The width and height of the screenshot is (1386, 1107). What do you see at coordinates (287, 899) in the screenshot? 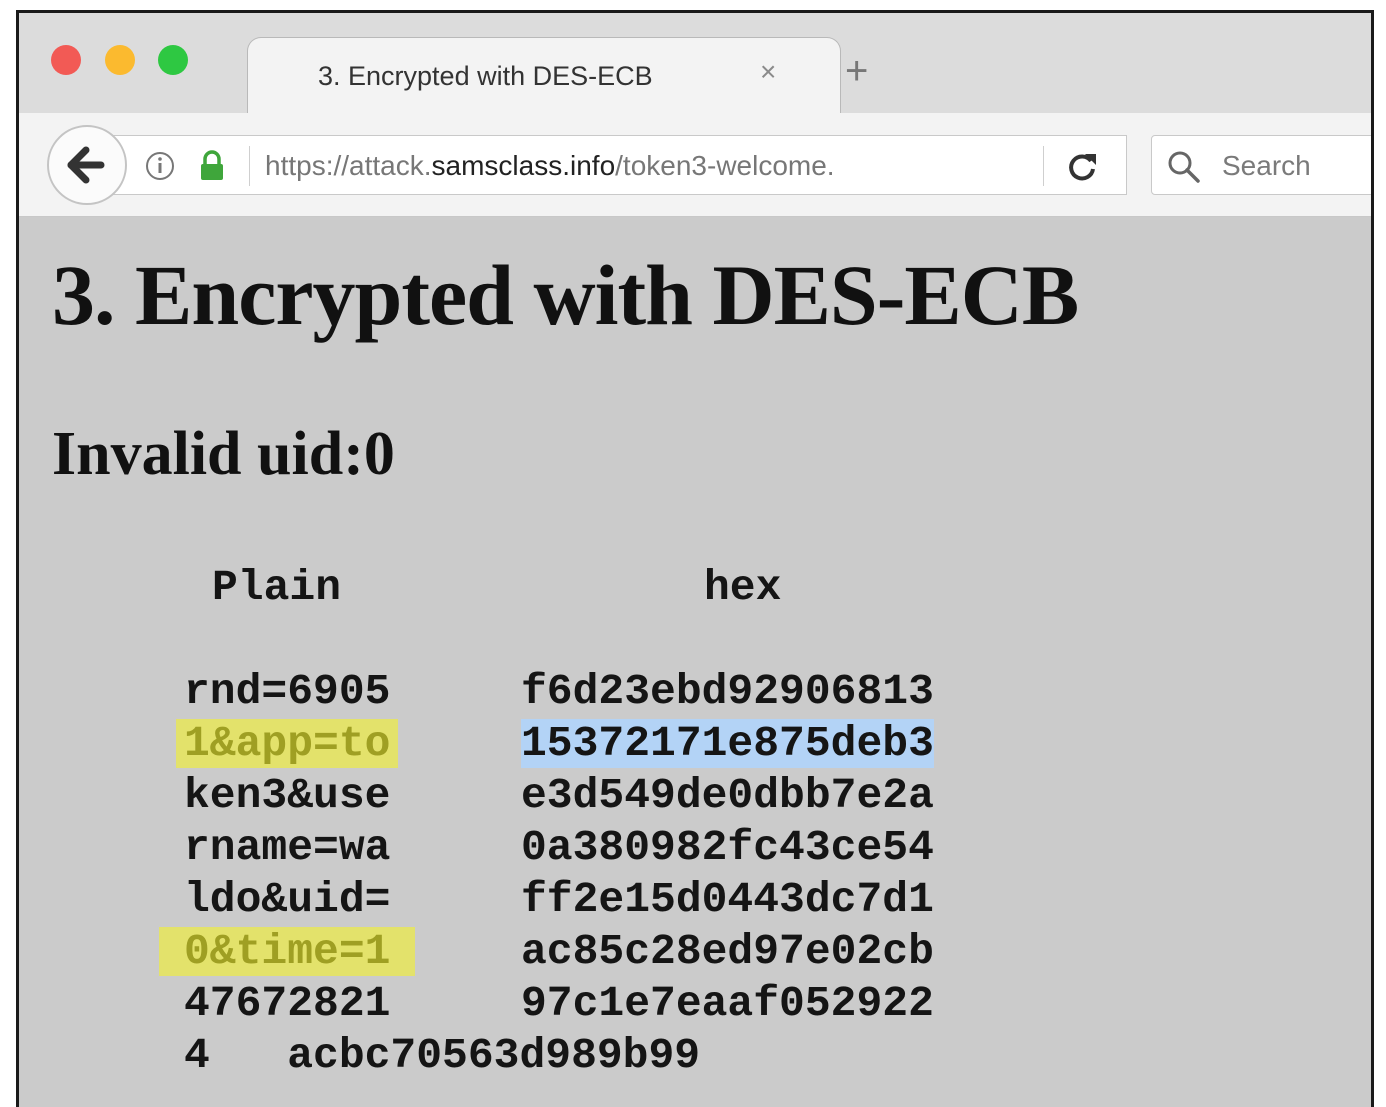
I see `table-cell-plain: ldo&uid=` at bounding box center [287, 899].